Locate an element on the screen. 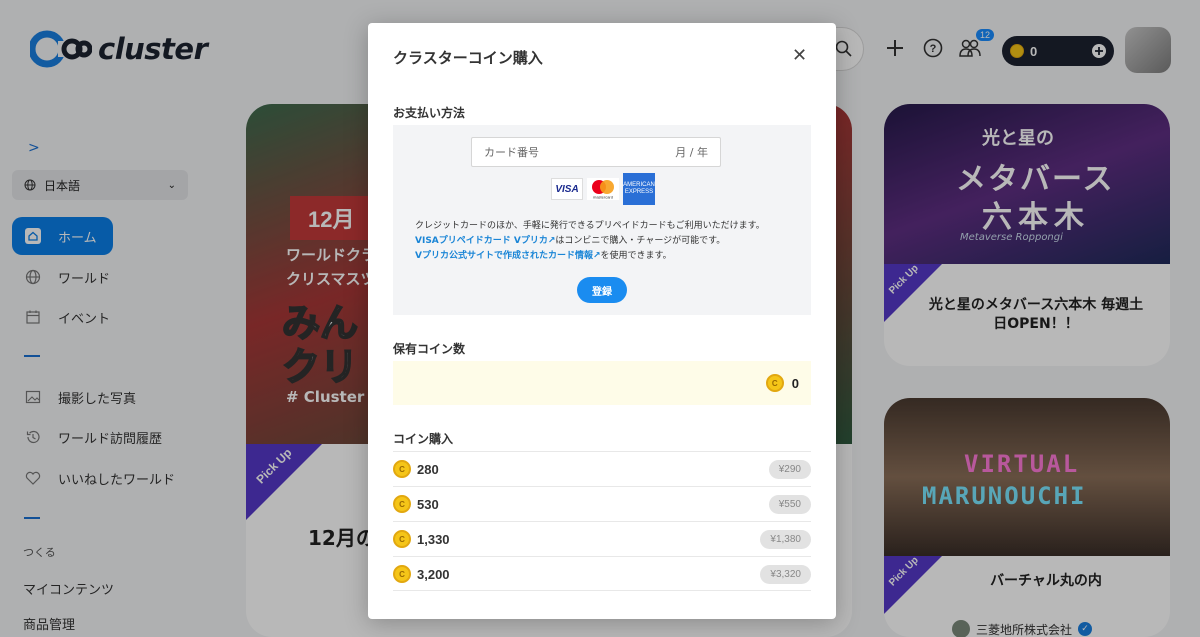  coin-package-row: C 1,330 ¥1,380 is located at coordinates (602, 538).